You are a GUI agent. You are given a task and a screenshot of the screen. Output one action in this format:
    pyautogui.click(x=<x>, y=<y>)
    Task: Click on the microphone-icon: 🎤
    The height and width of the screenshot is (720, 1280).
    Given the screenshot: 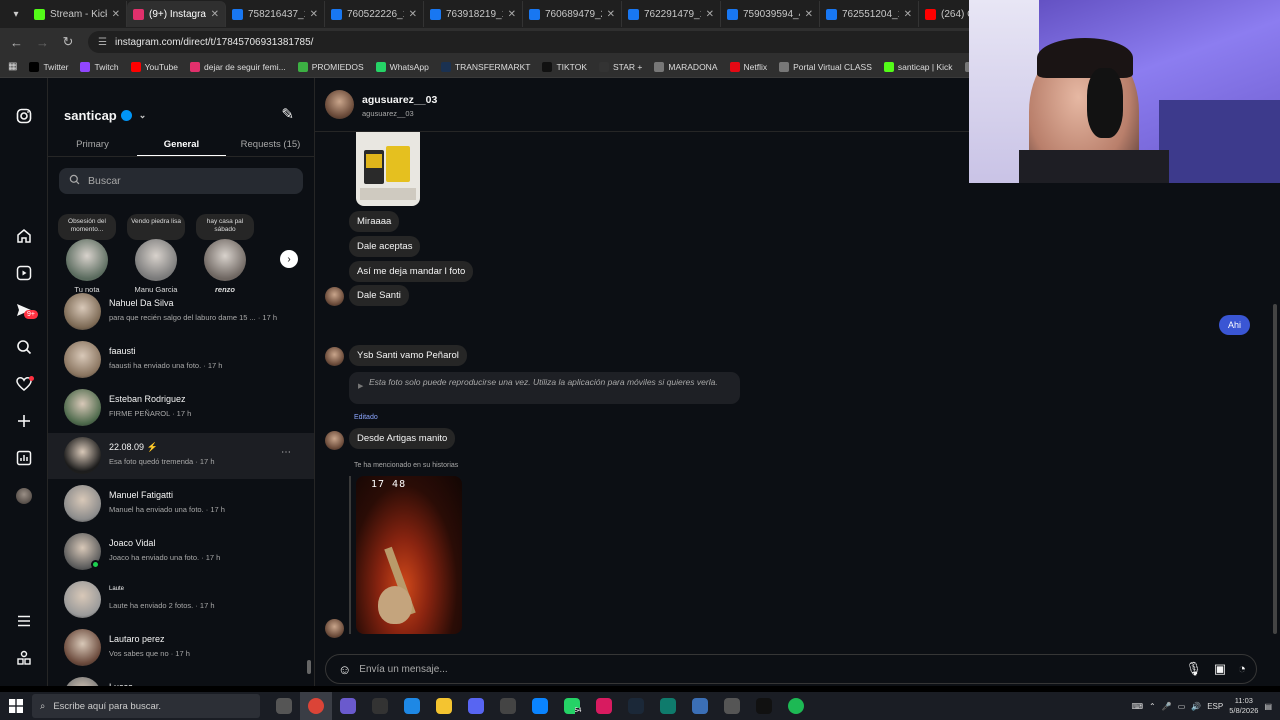 What is the action you would take?
    pyautogui.click(x=1167, y=706)
    